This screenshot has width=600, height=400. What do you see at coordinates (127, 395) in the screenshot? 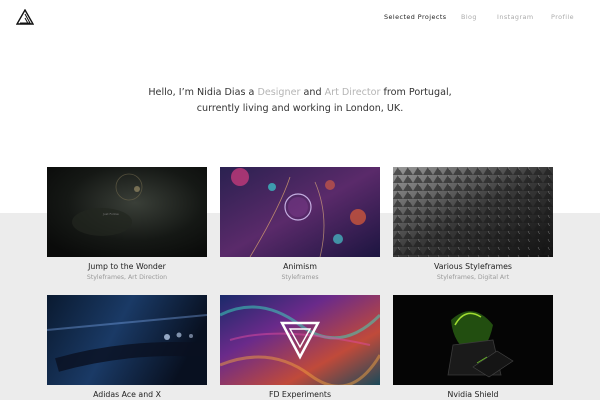
I see `project-title: Adidas Ace and X` at bounding box center [127, 395].